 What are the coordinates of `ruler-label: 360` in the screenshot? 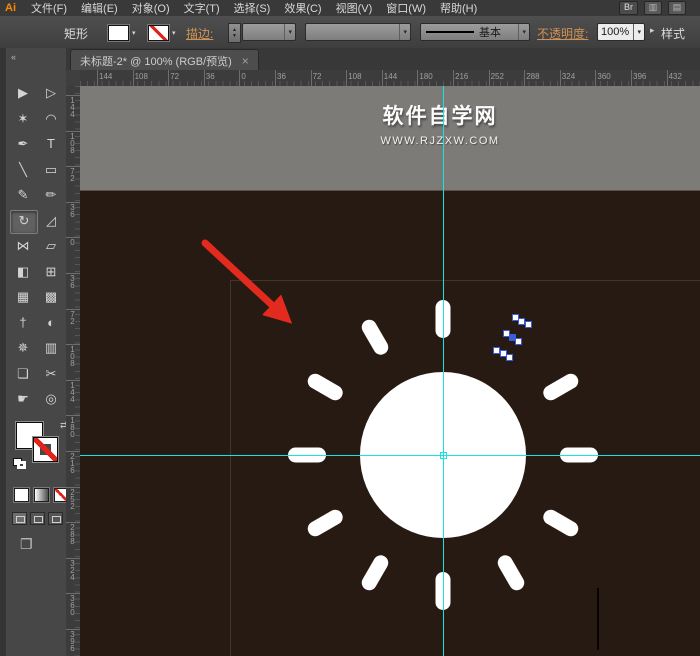 It's located at (604, 76).